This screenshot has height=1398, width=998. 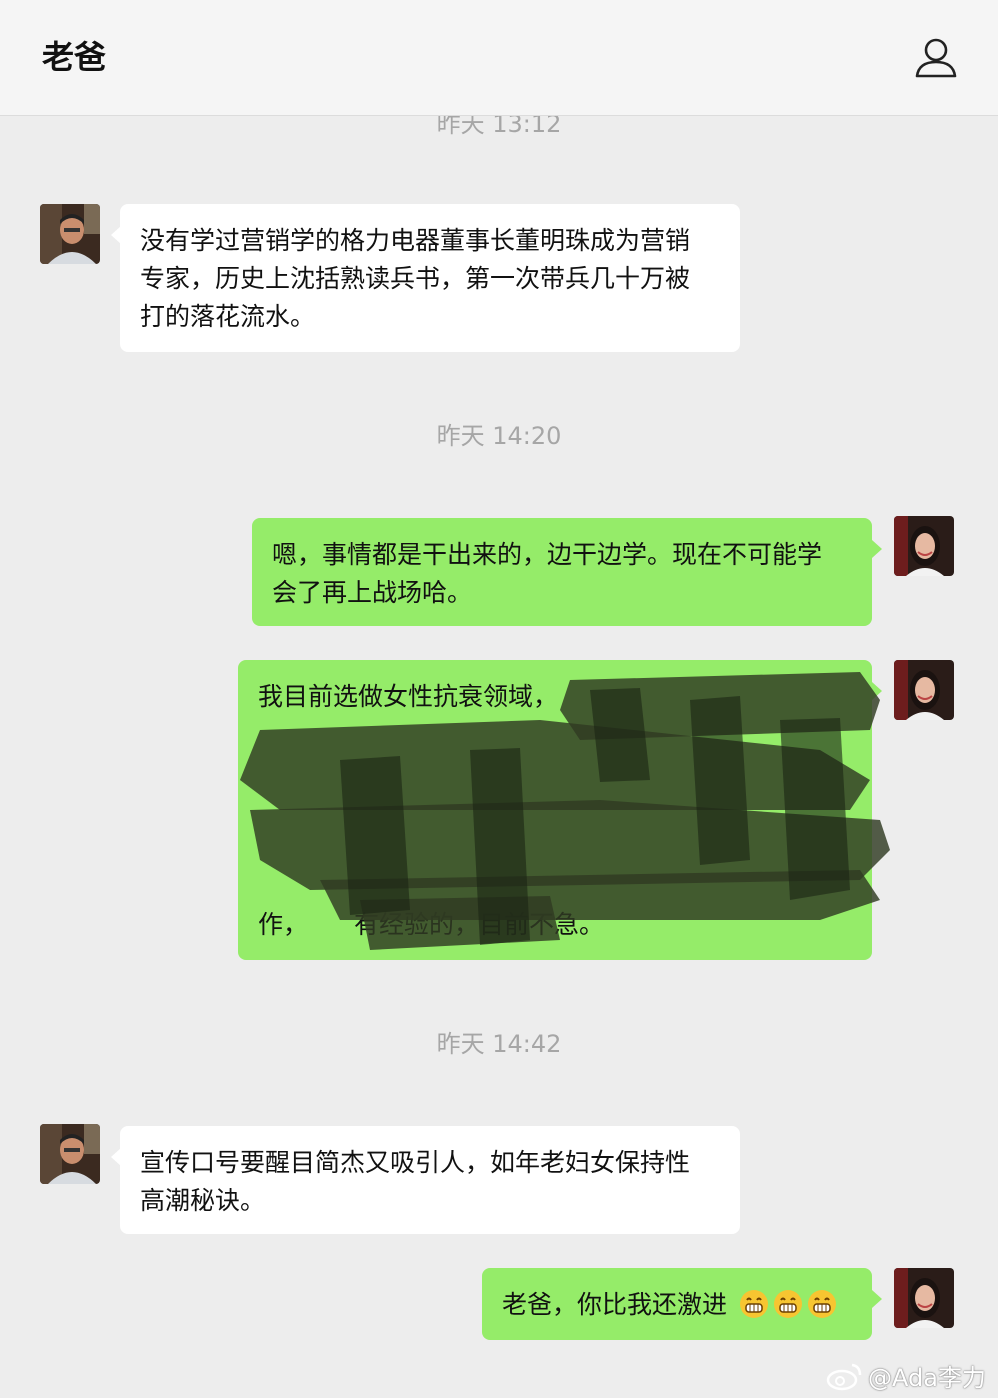 I want to click on message-line: 嗯，事情都是干出来的，边干边学。现在不可能学, so click(x=547, y=554).